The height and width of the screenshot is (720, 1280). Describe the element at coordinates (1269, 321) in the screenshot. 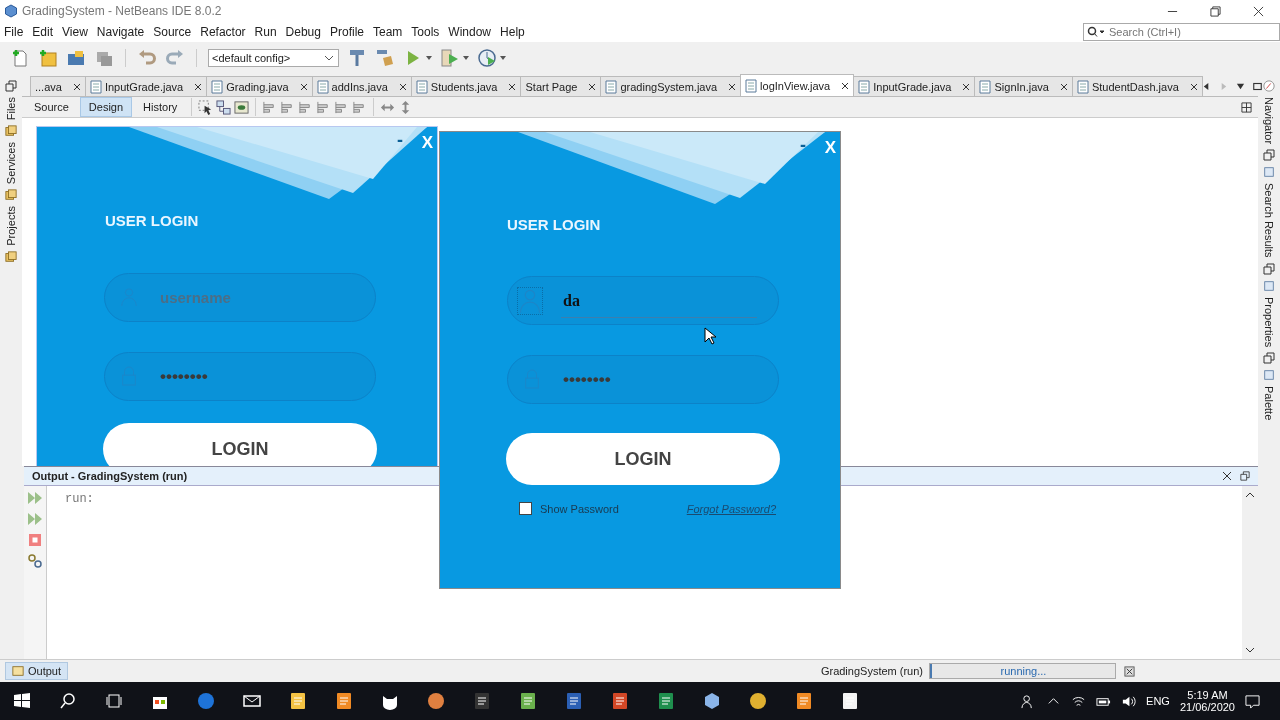

I see `panel-tab: Properties` at that location.